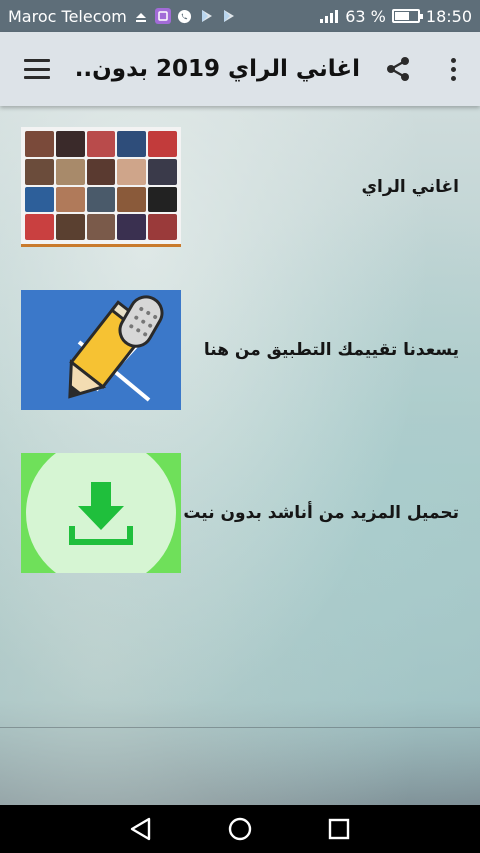  Describe the element at coordinates (162, 16) in the screenshot. I see `app-notification-icon` at that location.